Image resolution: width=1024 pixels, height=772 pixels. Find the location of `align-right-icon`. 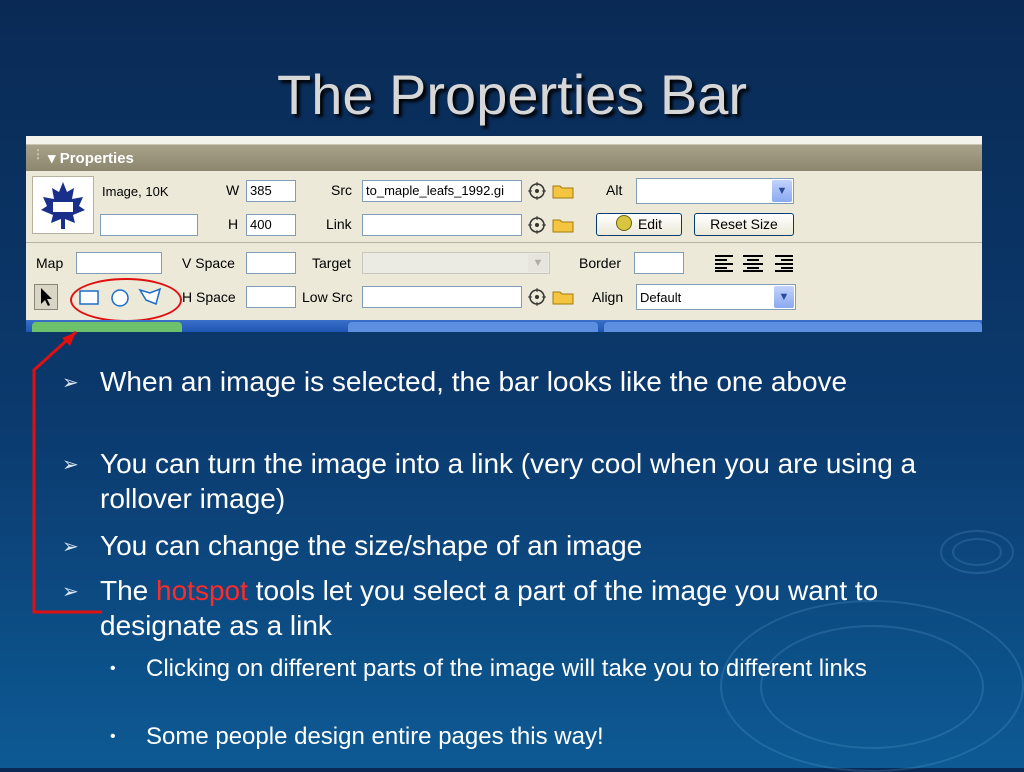

align-right-icon is located at coordinates (783, 263).